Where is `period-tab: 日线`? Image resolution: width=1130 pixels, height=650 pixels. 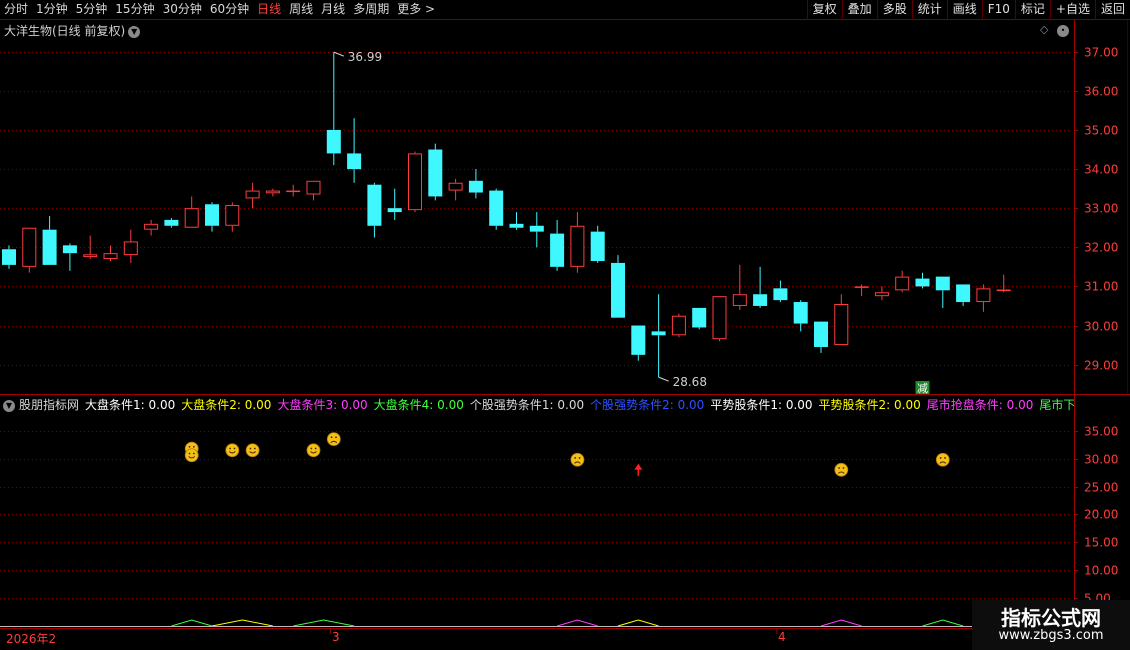 period-tab: 日线 is located at coordinates (269, 10).